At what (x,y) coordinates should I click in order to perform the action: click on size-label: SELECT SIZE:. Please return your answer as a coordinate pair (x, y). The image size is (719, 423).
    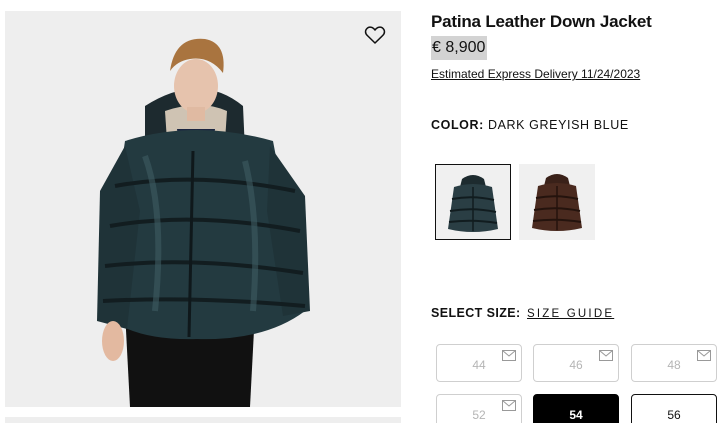
    Looking at the image, I should click on (476, 313).